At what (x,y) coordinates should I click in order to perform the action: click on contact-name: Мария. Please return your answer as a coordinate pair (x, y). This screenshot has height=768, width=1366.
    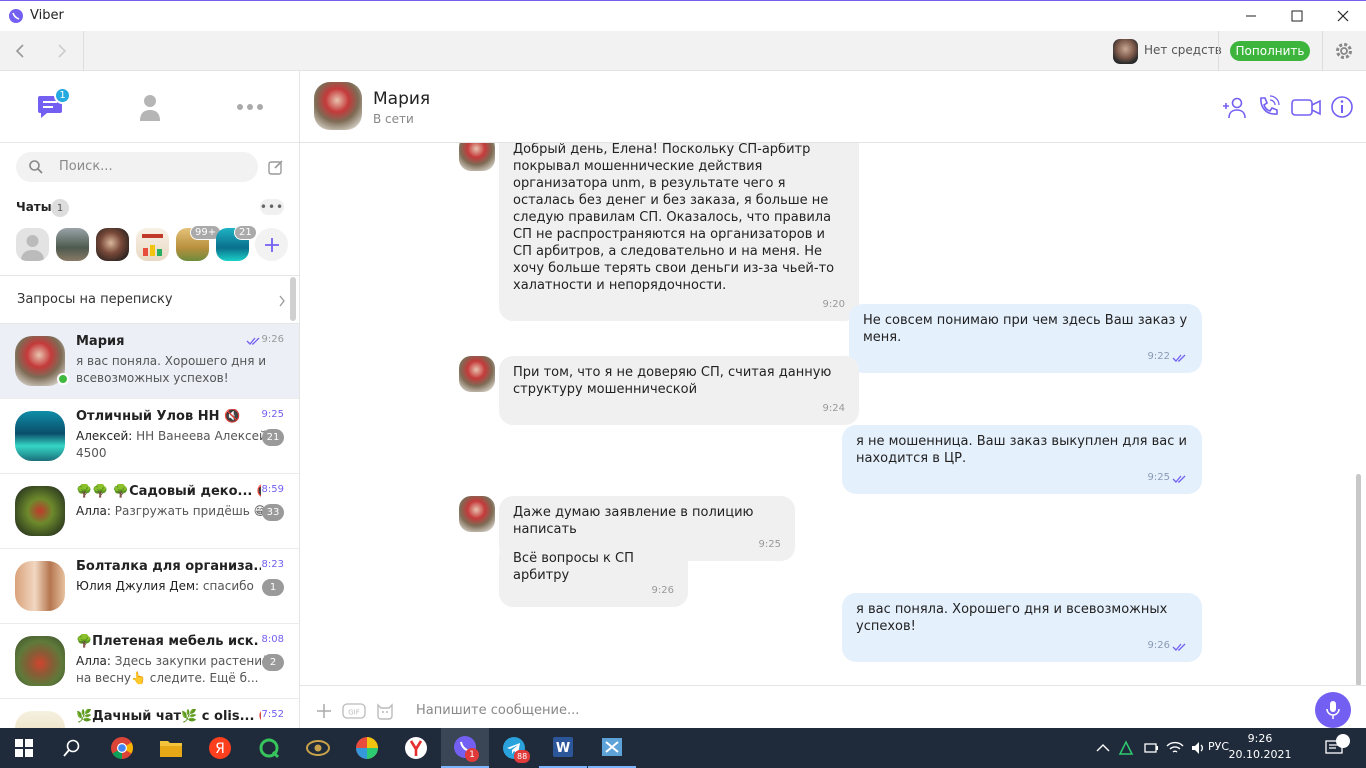
    Looking at the image, I should click on (401, 99).